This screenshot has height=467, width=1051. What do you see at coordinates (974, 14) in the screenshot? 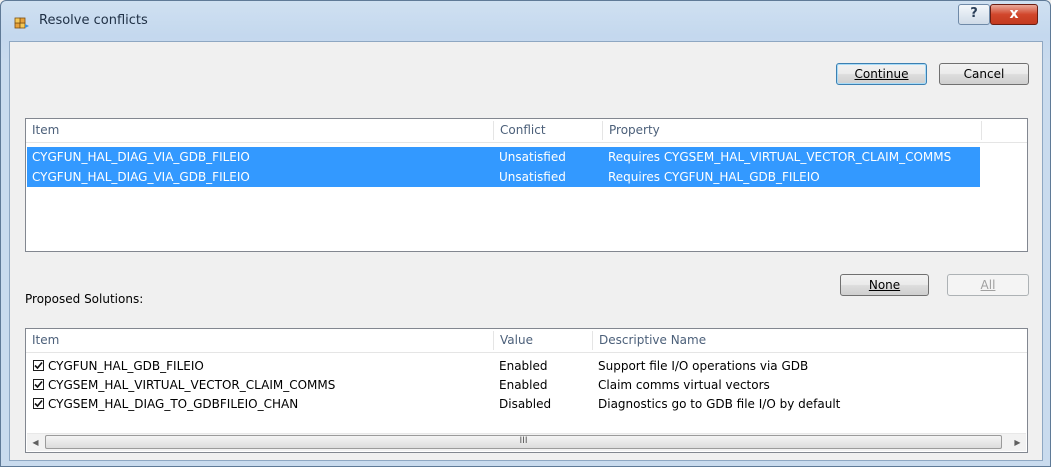
I see `help-button: ?` at bounding box center [974, 14].